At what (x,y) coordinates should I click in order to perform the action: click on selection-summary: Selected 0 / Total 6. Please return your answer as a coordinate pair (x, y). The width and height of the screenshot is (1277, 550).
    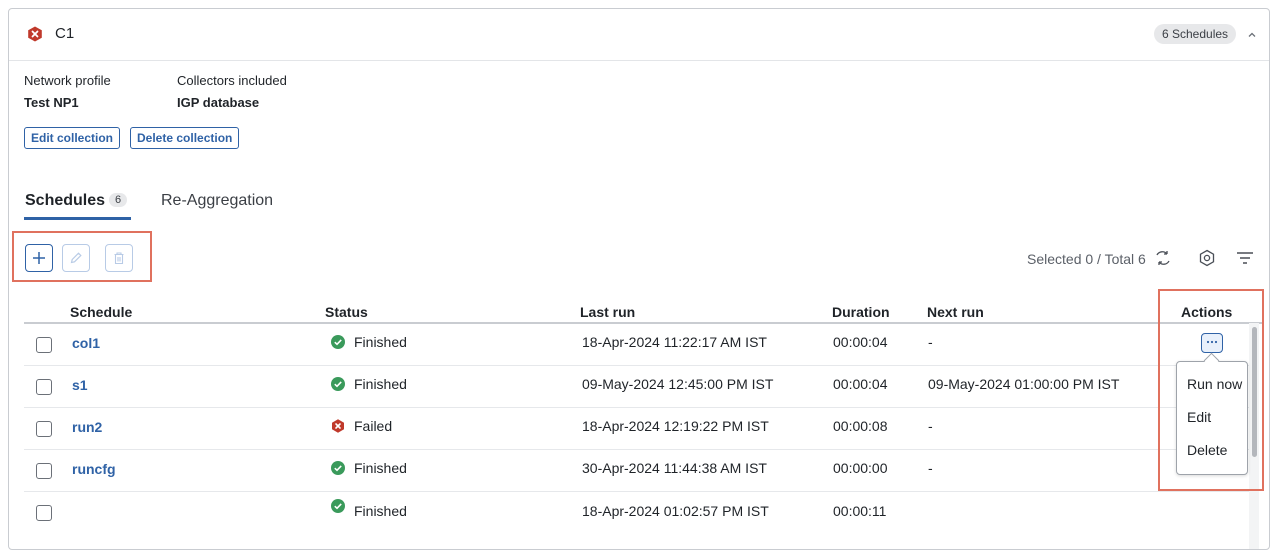
    Looking at the image, I should click on (1086, 259).